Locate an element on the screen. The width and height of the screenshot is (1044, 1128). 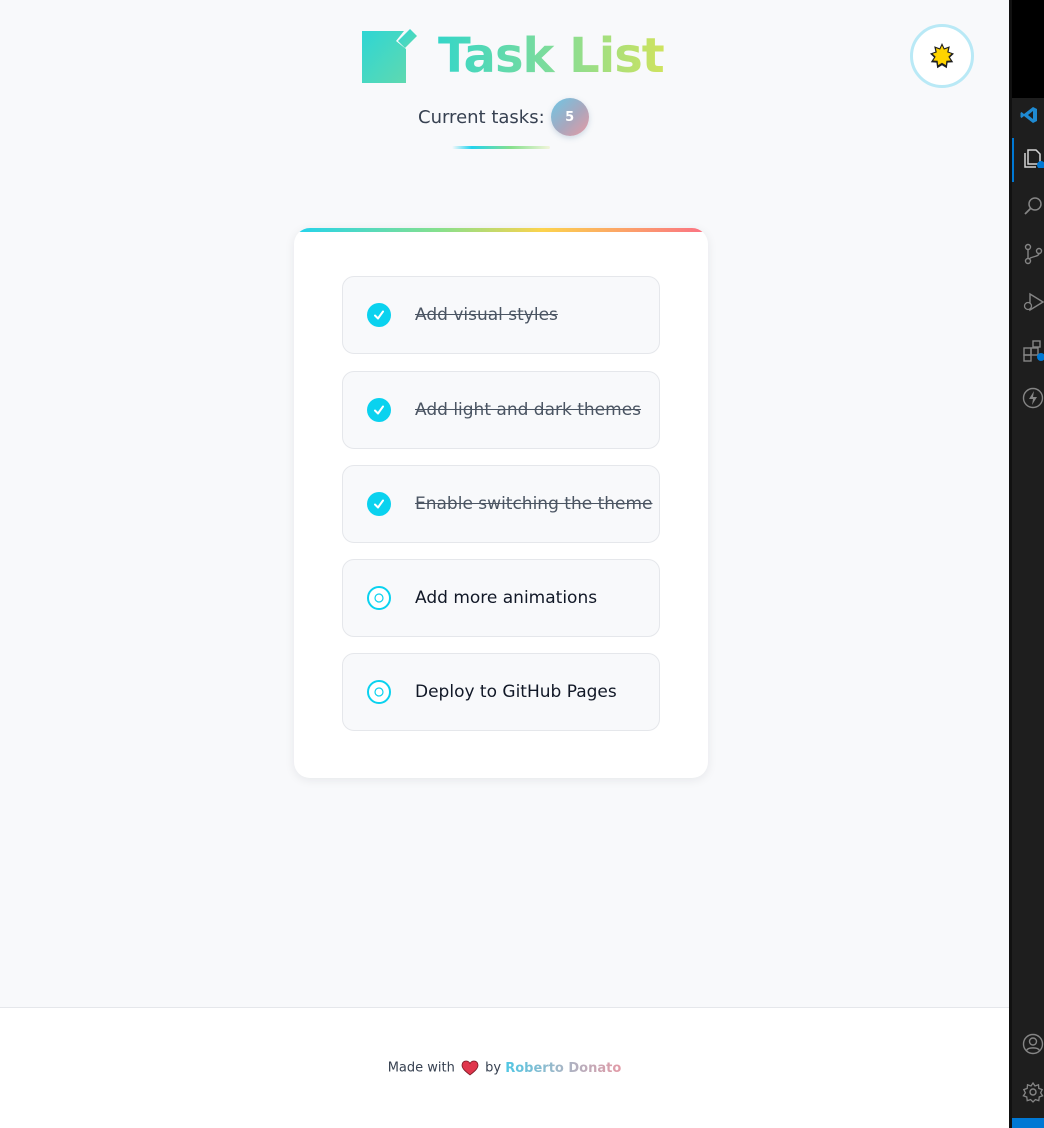
footer: Made with by Roberto Donato is located at coordinates (504, 1067).